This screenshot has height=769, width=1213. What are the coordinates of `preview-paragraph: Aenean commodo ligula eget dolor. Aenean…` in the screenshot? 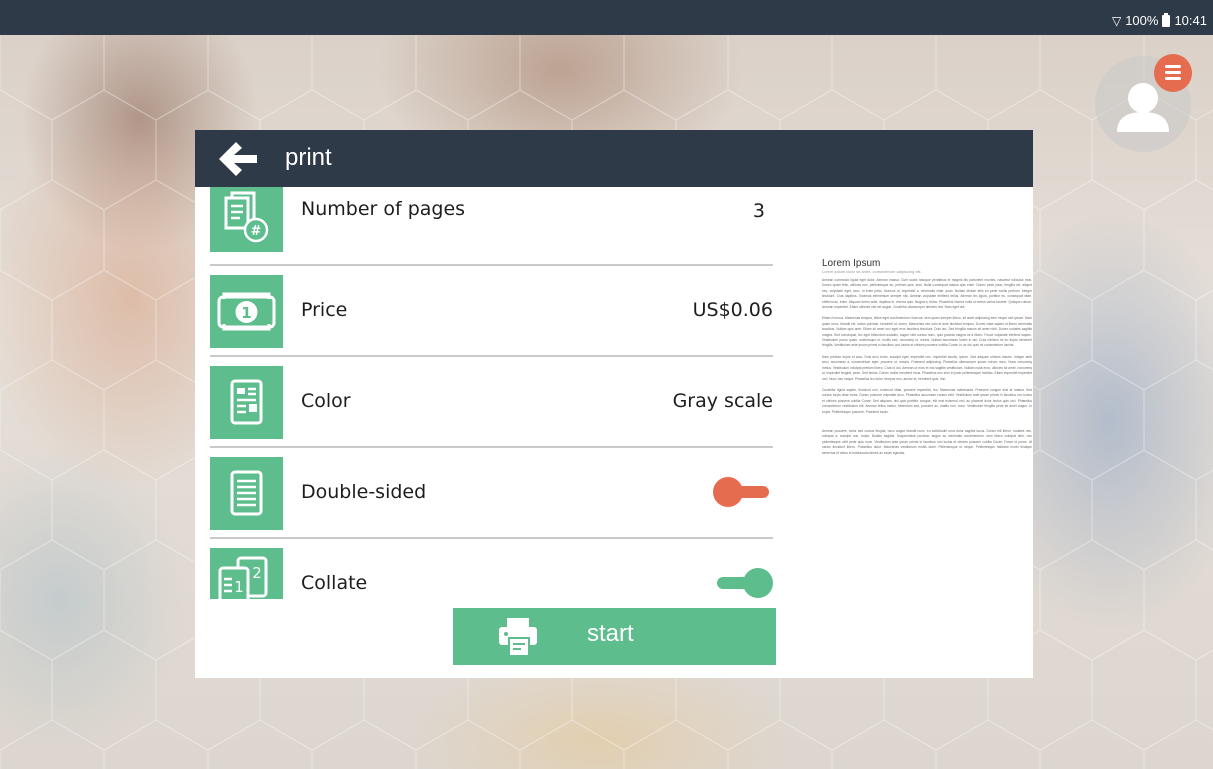 It's located at (927, 294).